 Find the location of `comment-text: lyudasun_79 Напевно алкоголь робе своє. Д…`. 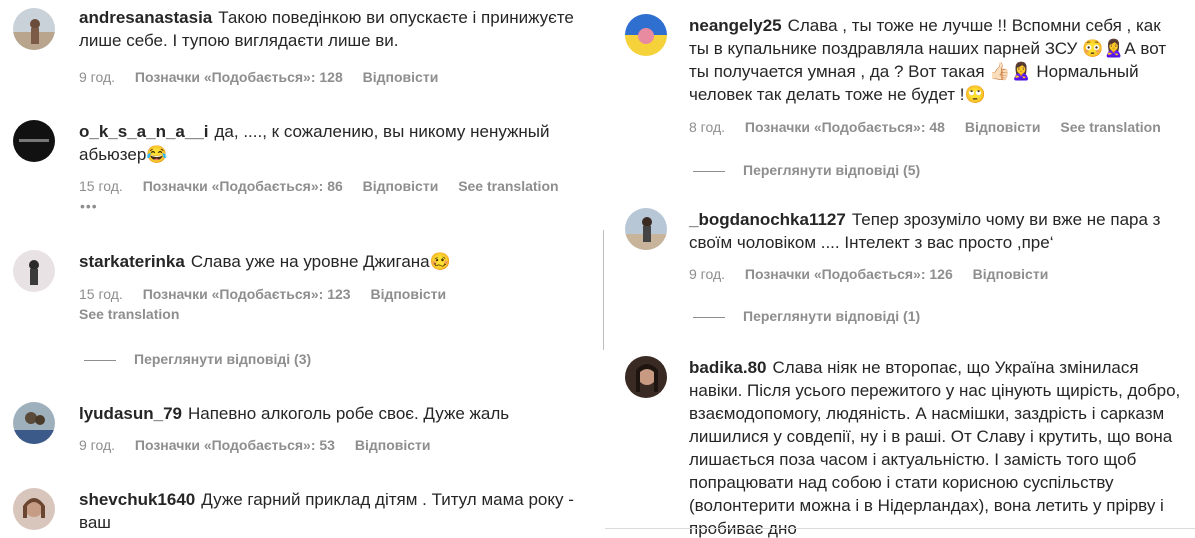

comment-text: lyudasun_79 Напевно алкоголь робе своє. Д… is located at coordinates (336, 413).